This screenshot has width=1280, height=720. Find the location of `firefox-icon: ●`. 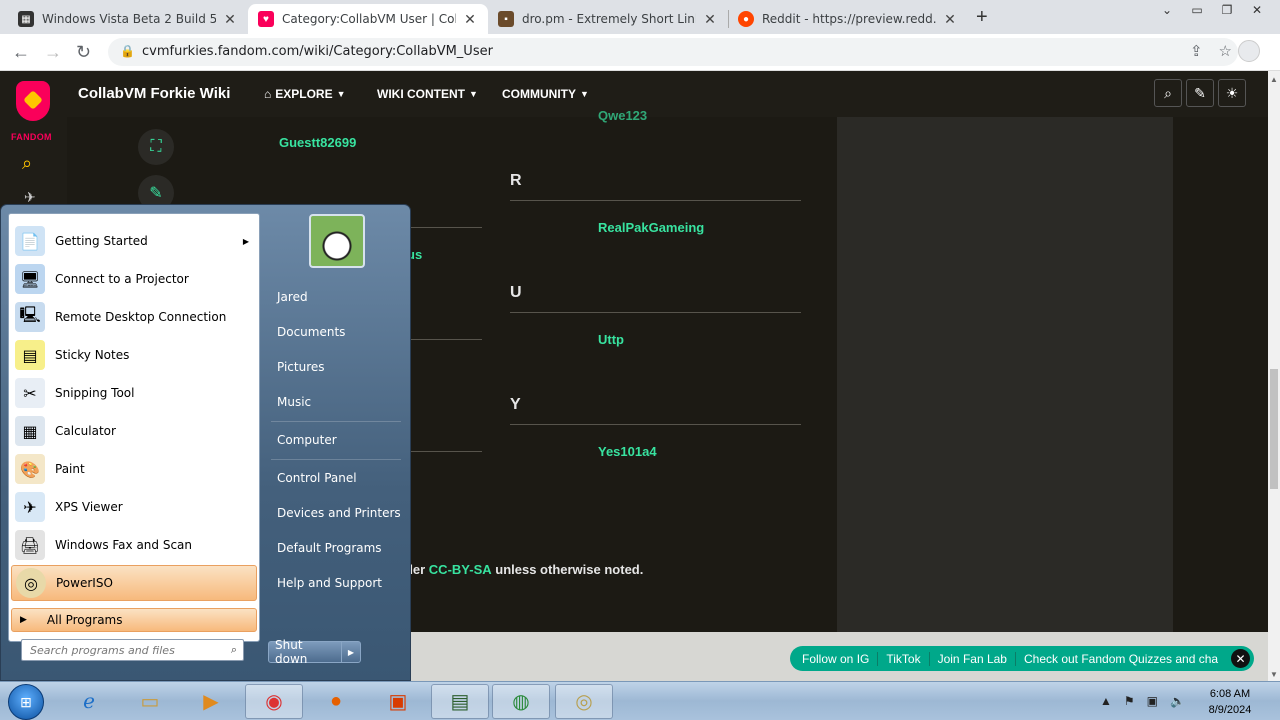

firefox-icon: ● is located at coordinates (336, 701).